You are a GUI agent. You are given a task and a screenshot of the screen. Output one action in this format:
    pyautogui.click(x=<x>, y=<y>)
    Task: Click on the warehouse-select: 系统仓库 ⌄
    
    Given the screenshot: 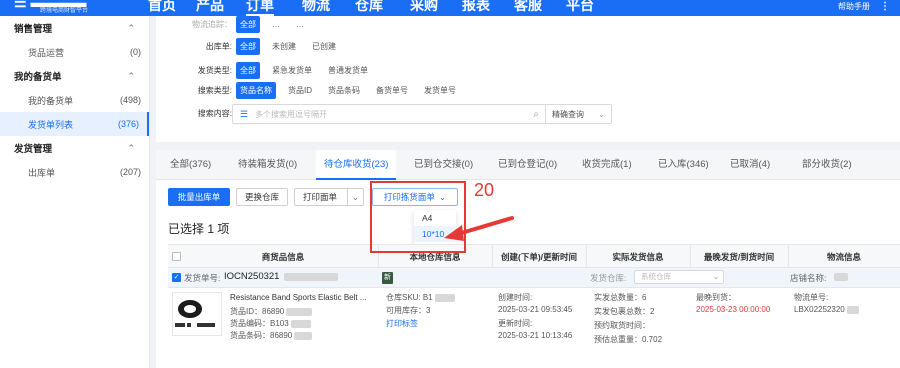 What is the action you would take?
    pyautogui.click(x=679, y=277)
    